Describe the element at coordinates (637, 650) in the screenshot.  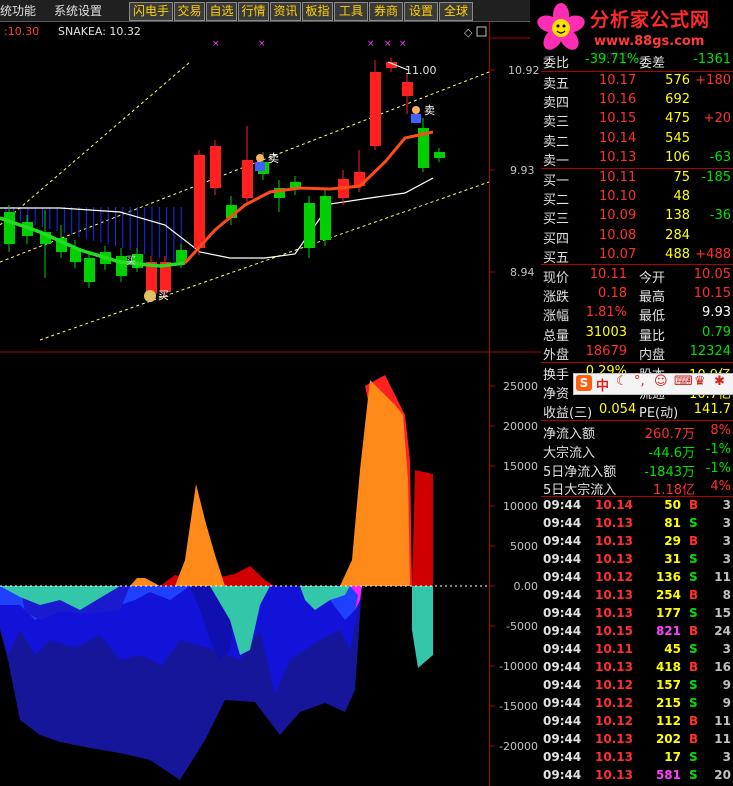
I see `tick-row: 09:44 10.11 45 S 3` at that location.